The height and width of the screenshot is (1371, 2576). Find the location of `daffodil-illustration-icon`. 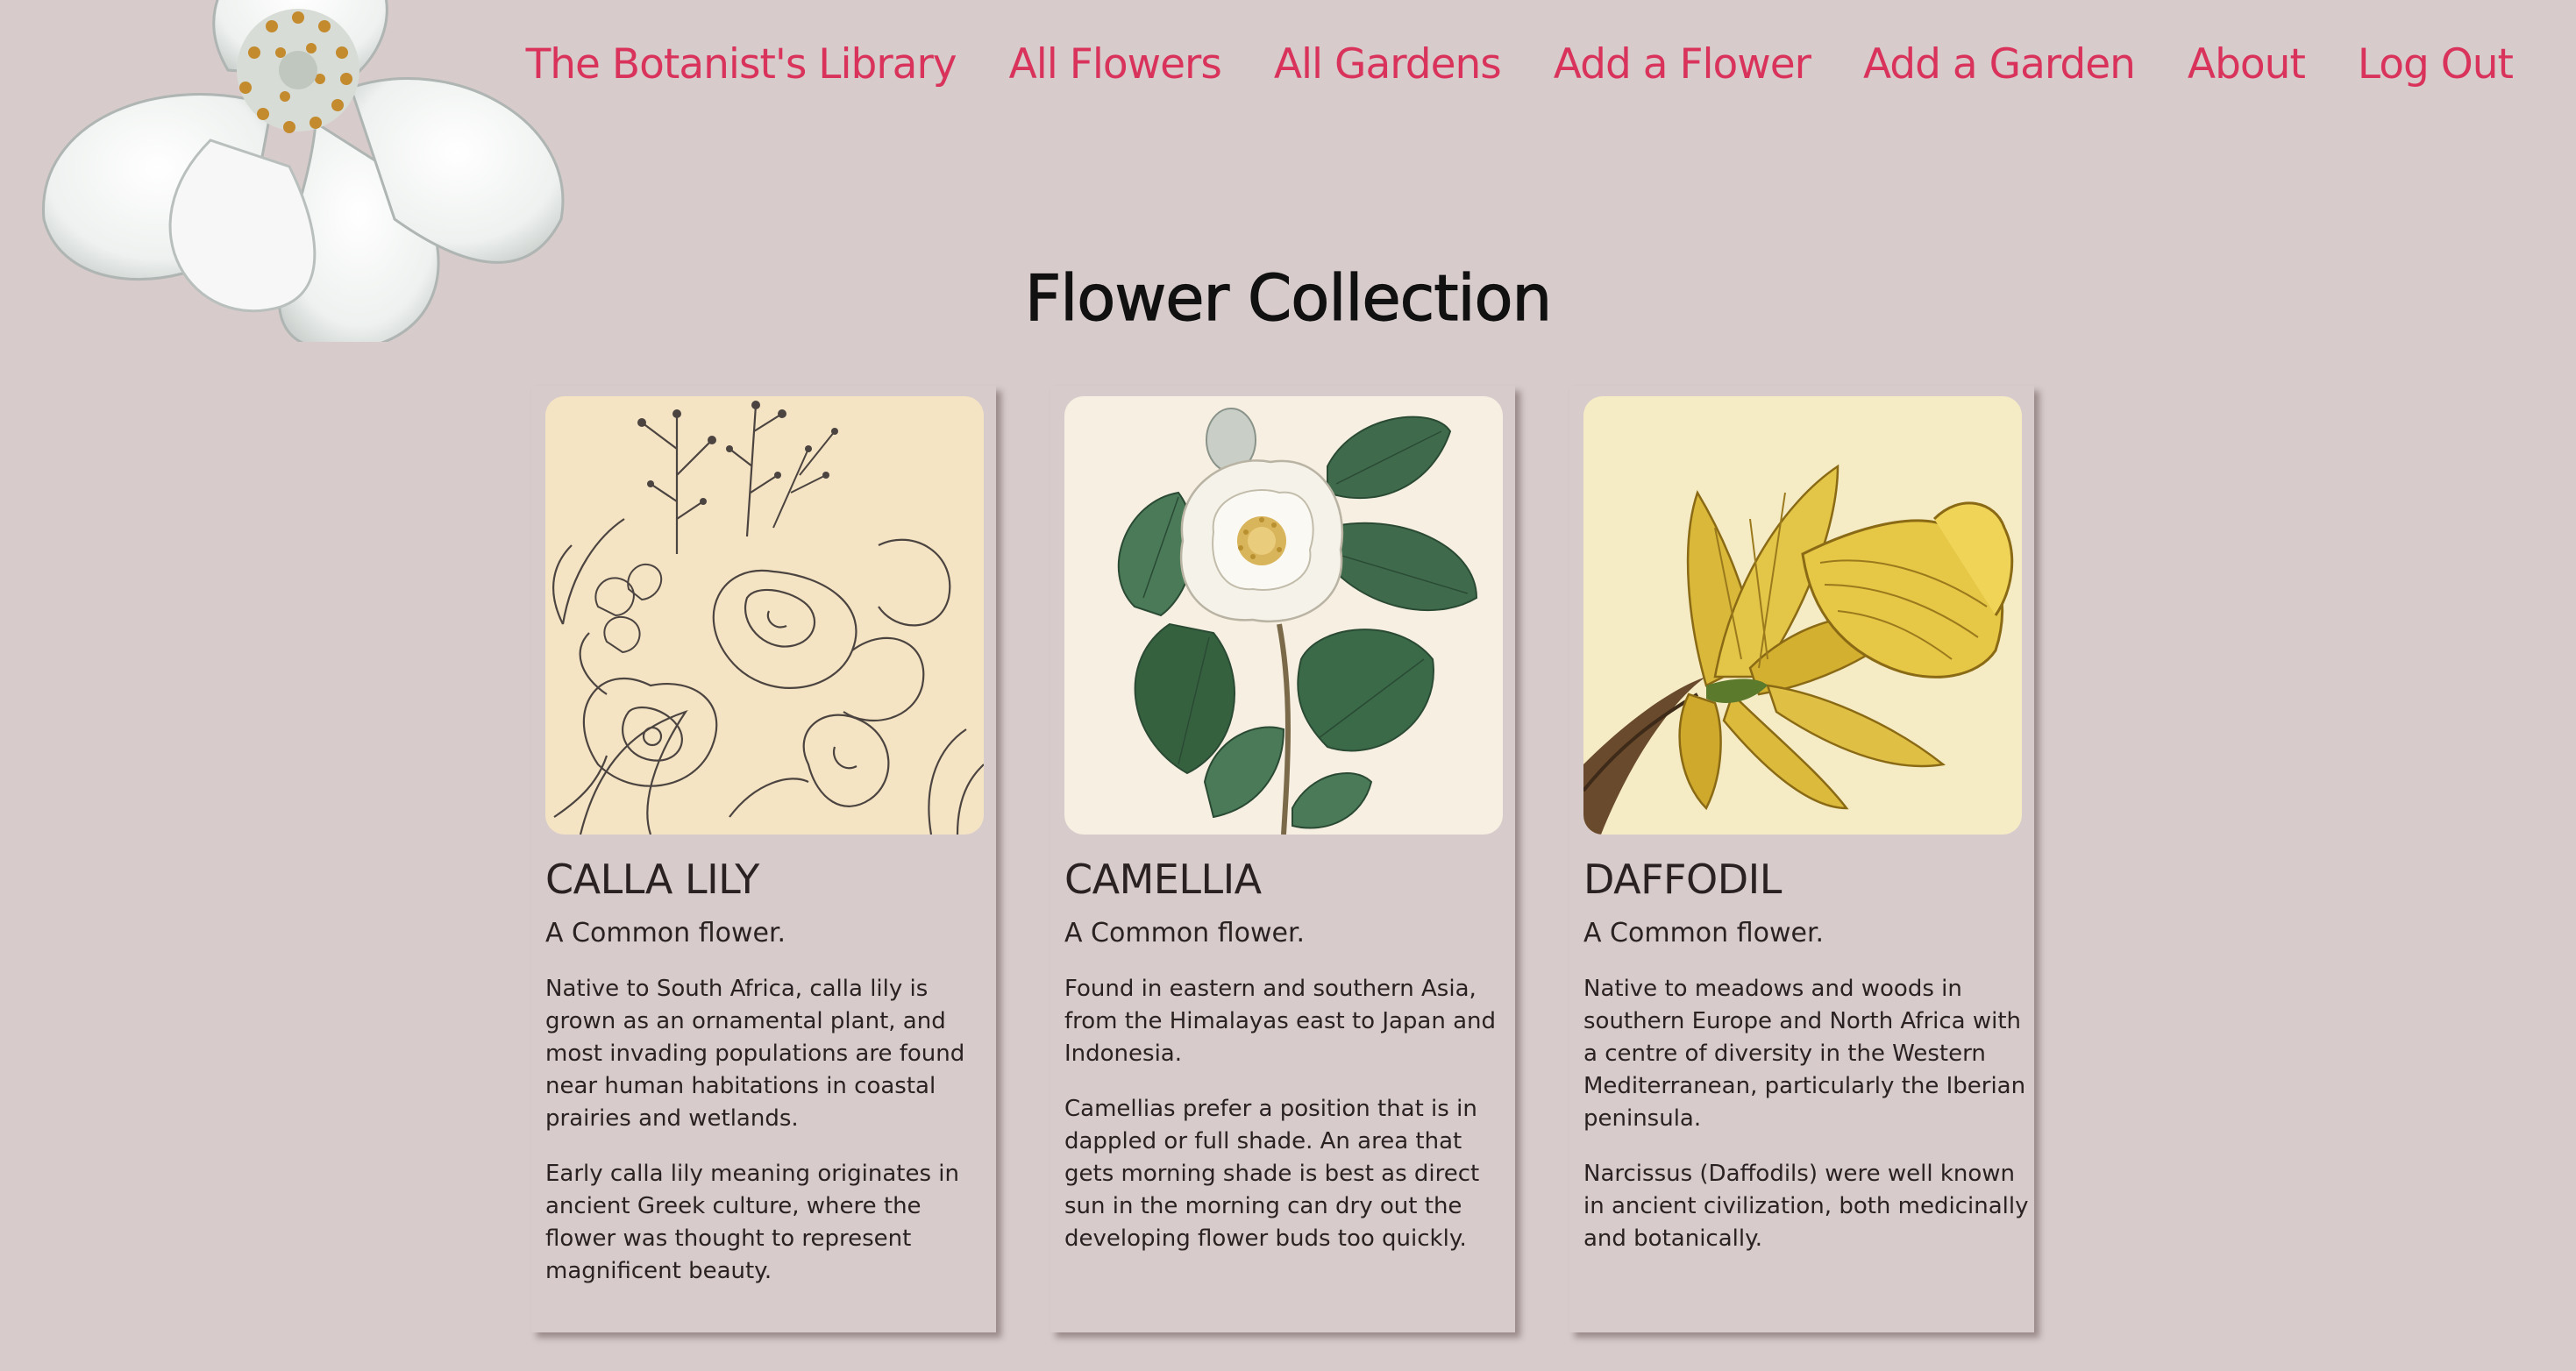

daffodil-illustration-icon is located at coordinates (1802, 615).